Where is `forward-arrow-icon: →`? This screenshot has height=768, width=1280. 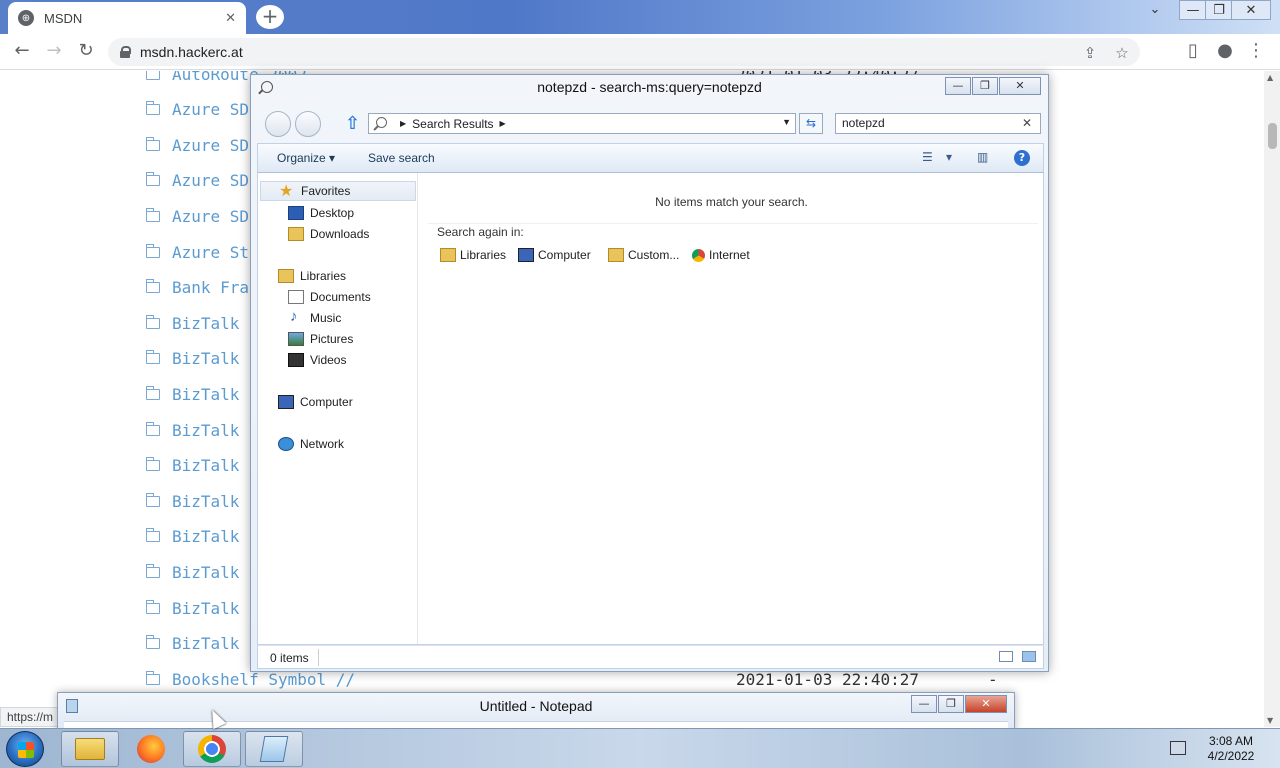
forward-arrow-icon: → is located at coordinates (54, 52).